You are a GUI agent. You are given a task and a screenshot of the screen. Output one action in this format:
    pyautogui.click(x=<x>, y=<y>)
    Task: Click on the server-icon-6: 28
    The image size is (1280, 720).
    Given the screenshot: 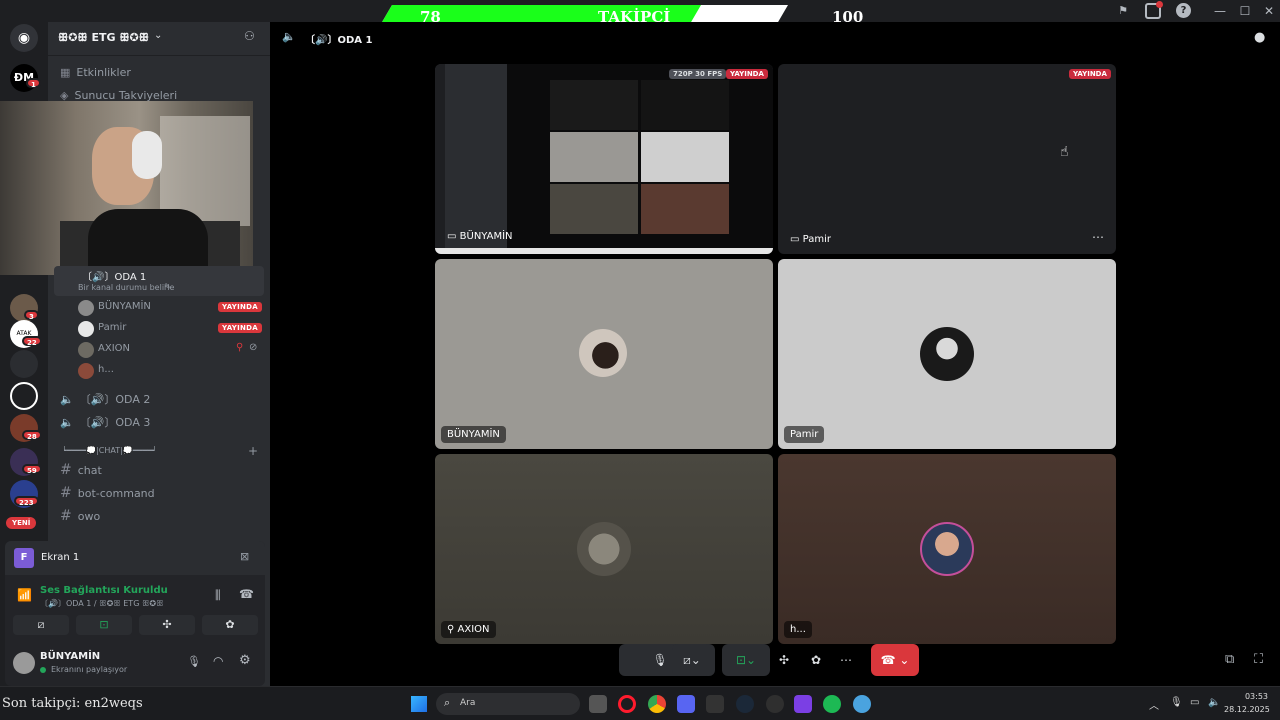 What is the action you would take?
    pyautogui.click(x=26, y=428)
    